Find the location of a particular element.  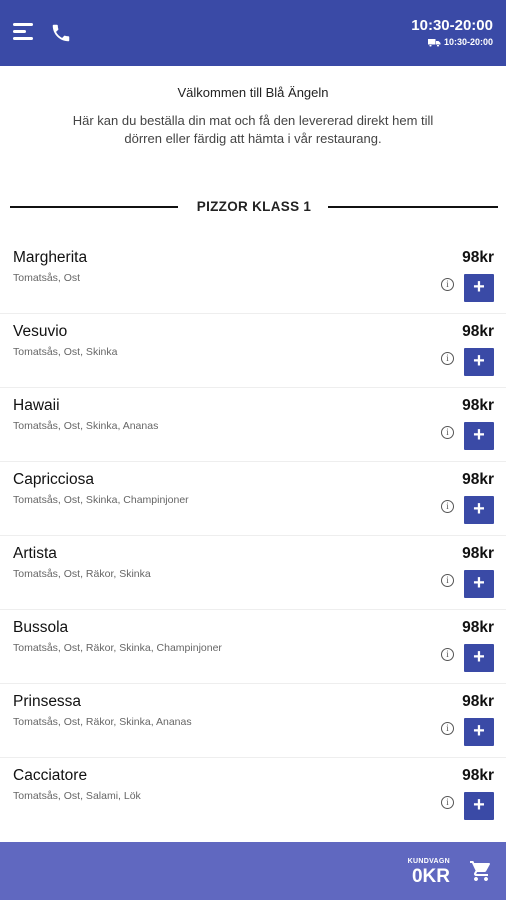

item-name: Margherita is located at coordinates (50, 257).